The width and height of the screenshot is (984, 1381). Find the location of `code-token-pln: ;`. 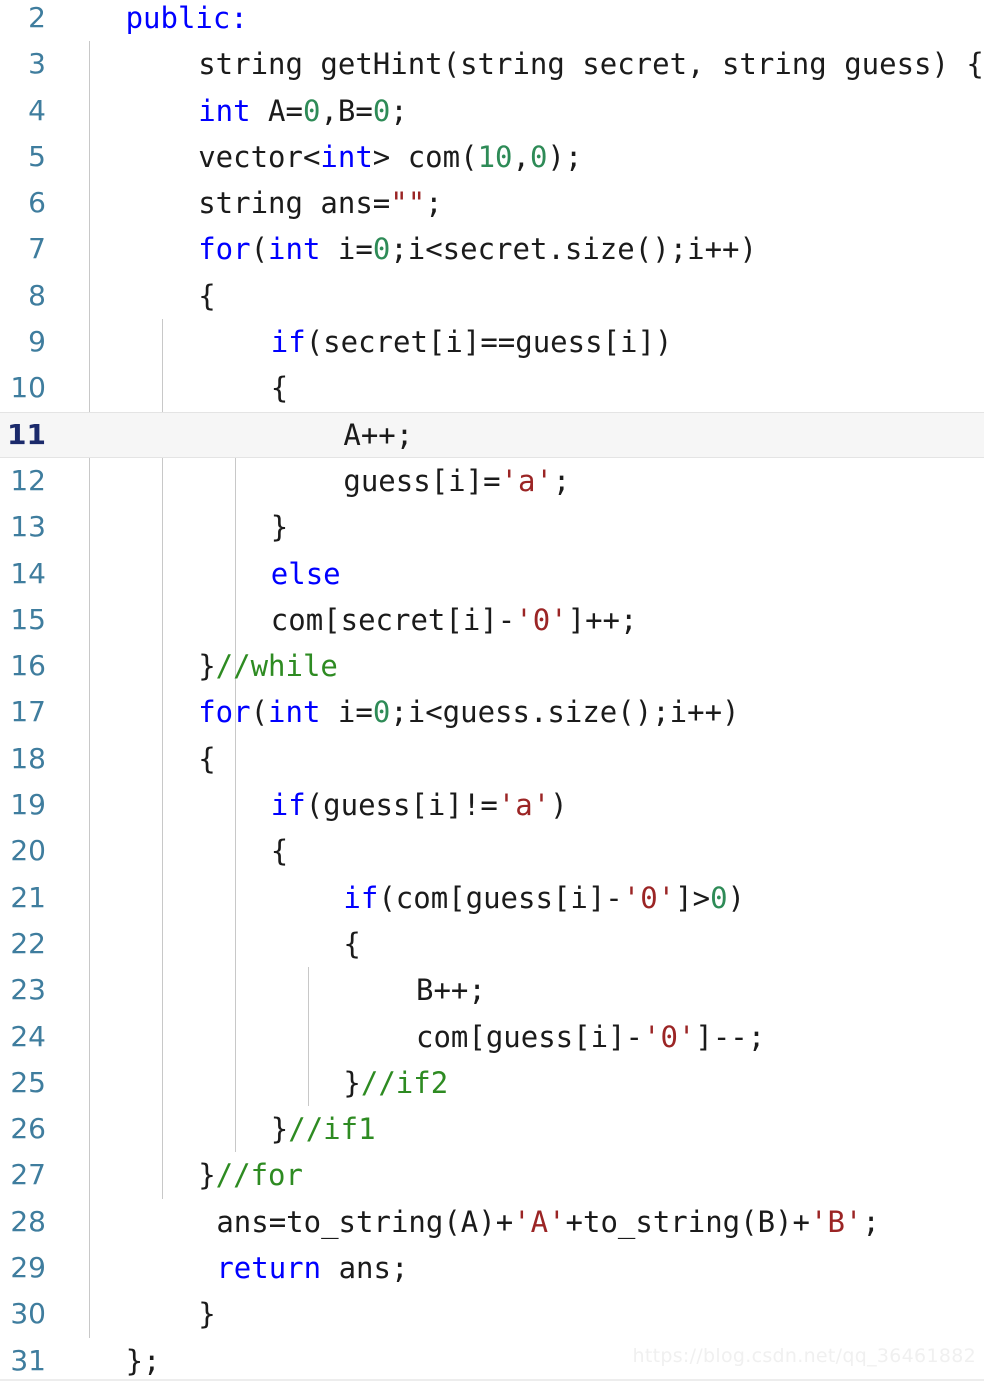

code-token-pln: ; is located at coordinates (871, 1221).